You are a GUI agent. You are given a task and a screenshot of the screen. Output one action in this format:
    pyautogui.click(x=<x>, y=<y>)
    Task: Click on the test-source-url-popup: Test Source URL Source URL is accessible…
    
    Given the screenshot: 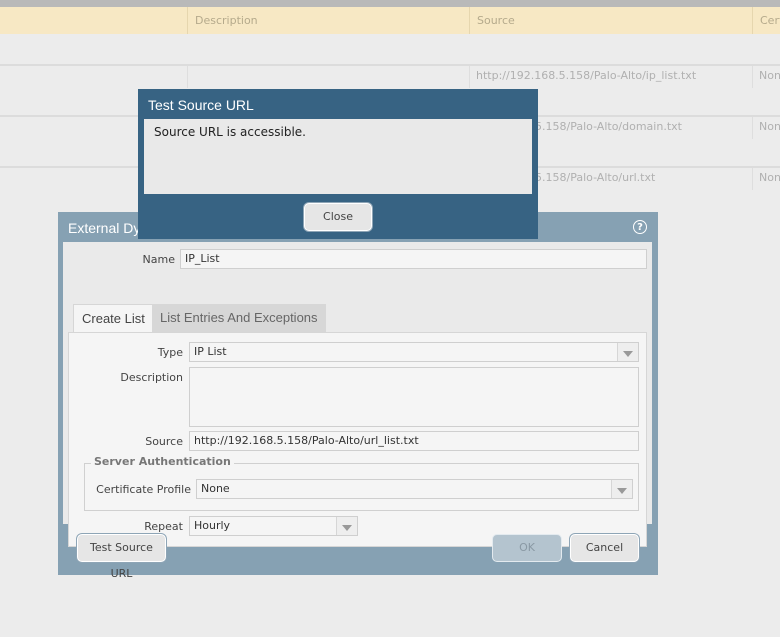 What is the action you would take?
    pyautogui.click(x=338, y=164)
    